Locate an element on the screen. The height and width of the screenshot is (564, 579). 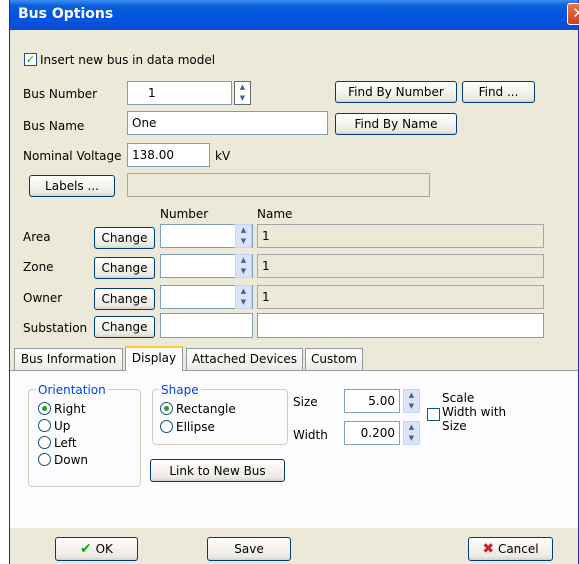
orientation-left-label: Left is located at coordinates (65, 443).